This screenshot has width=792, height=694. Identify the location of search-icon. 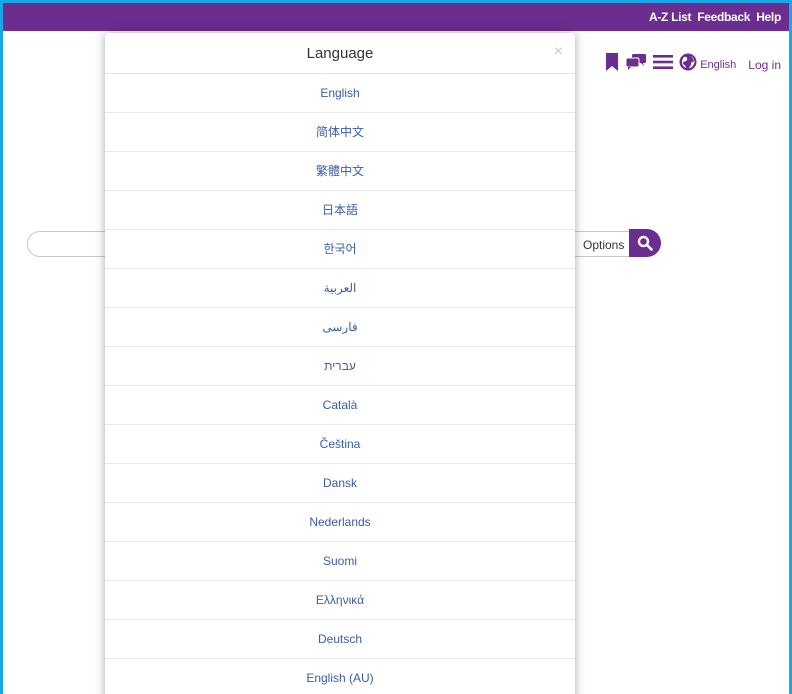
(645, 243).